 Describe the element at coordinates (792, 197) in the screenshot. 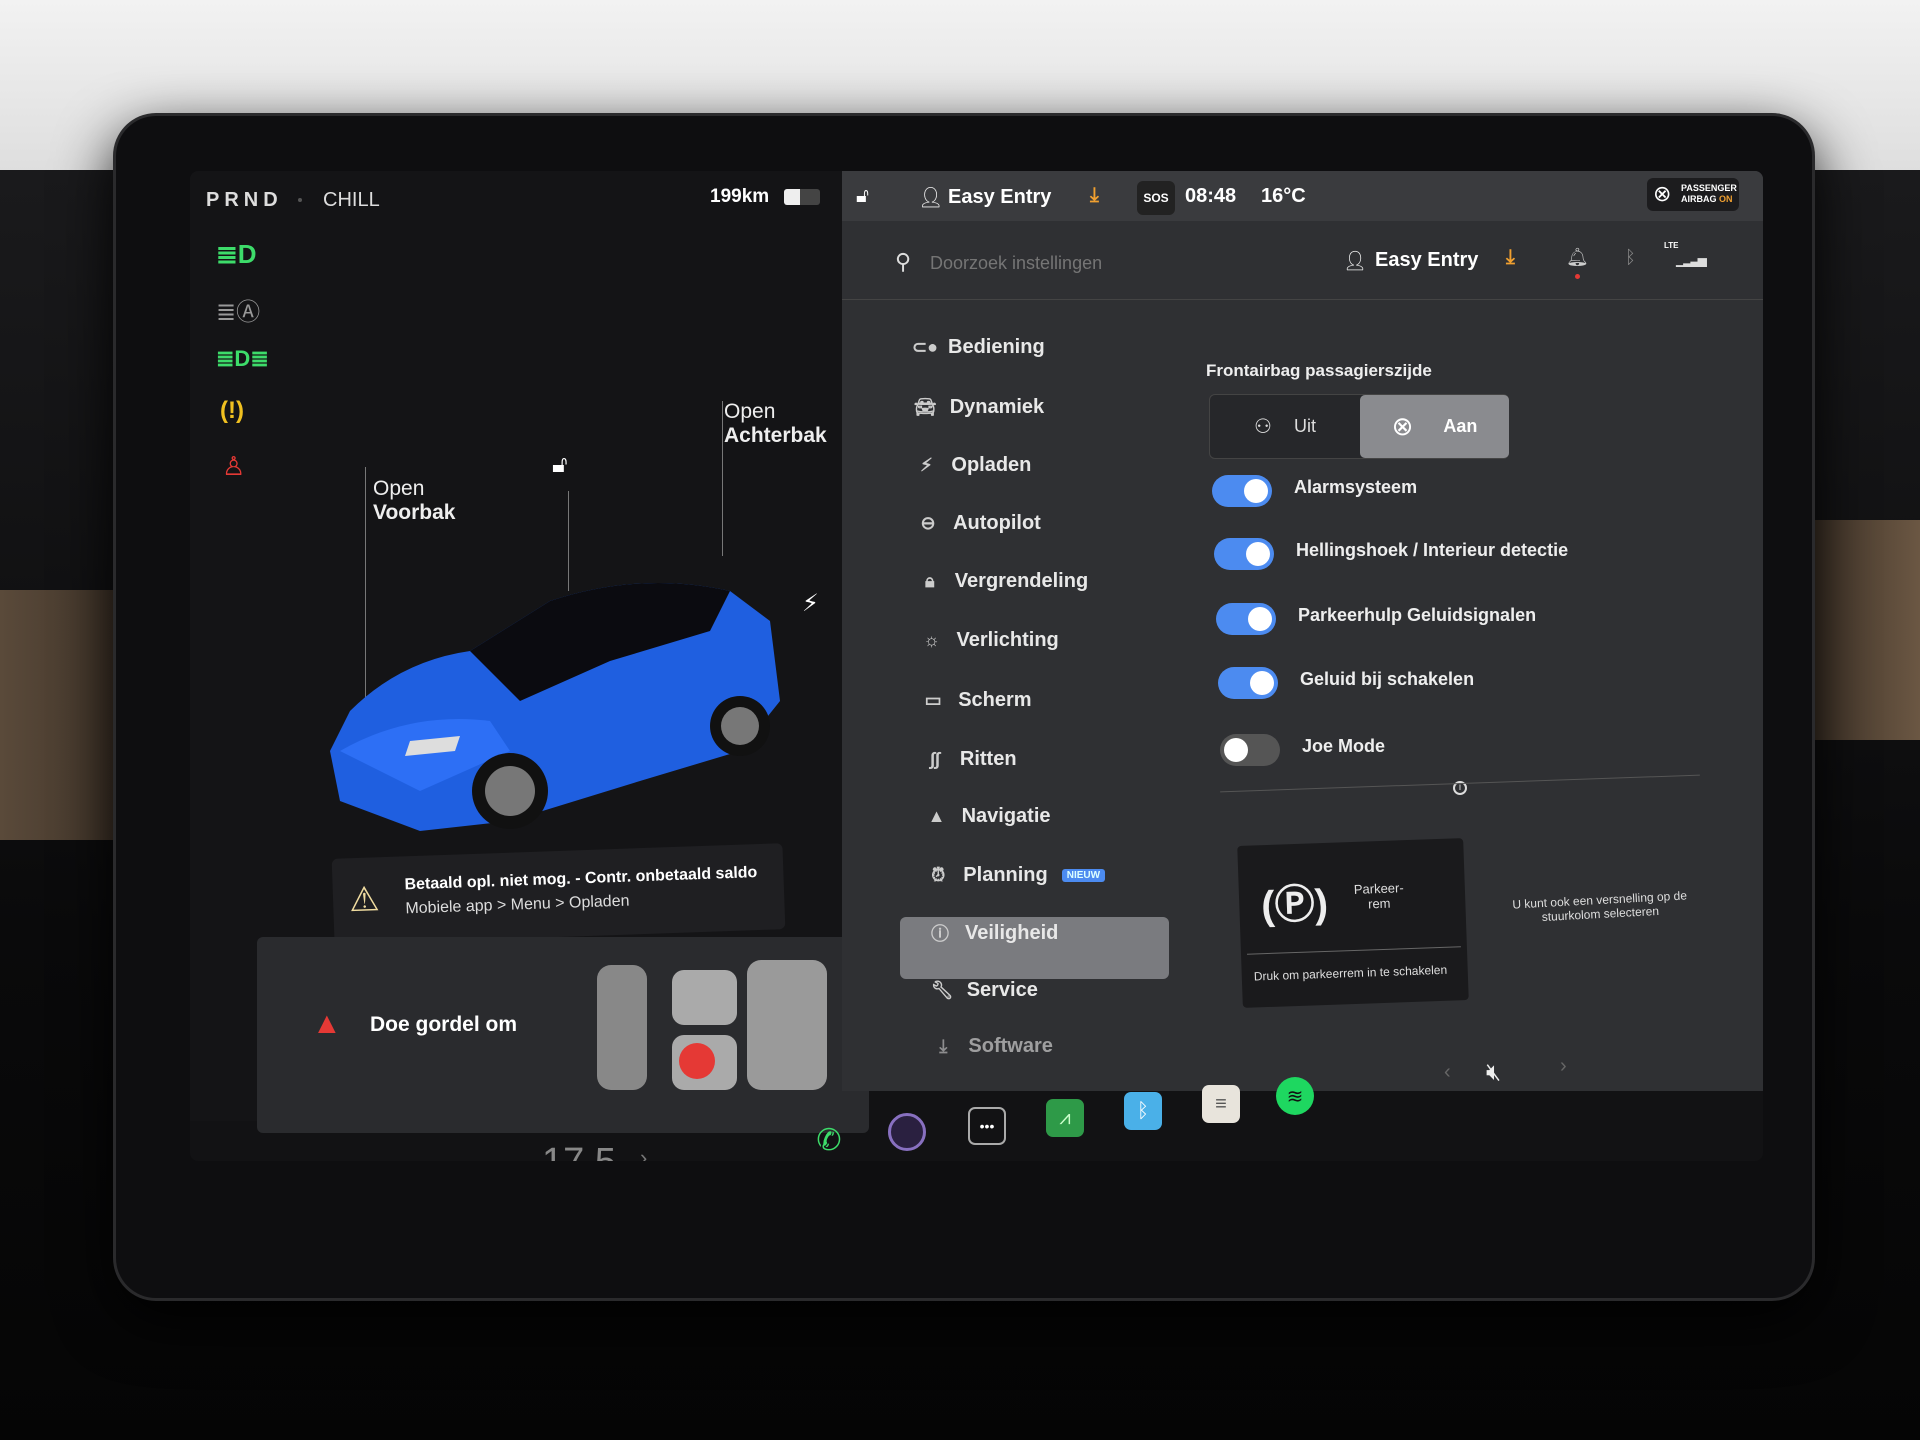

I see `battery-fill` at that location.